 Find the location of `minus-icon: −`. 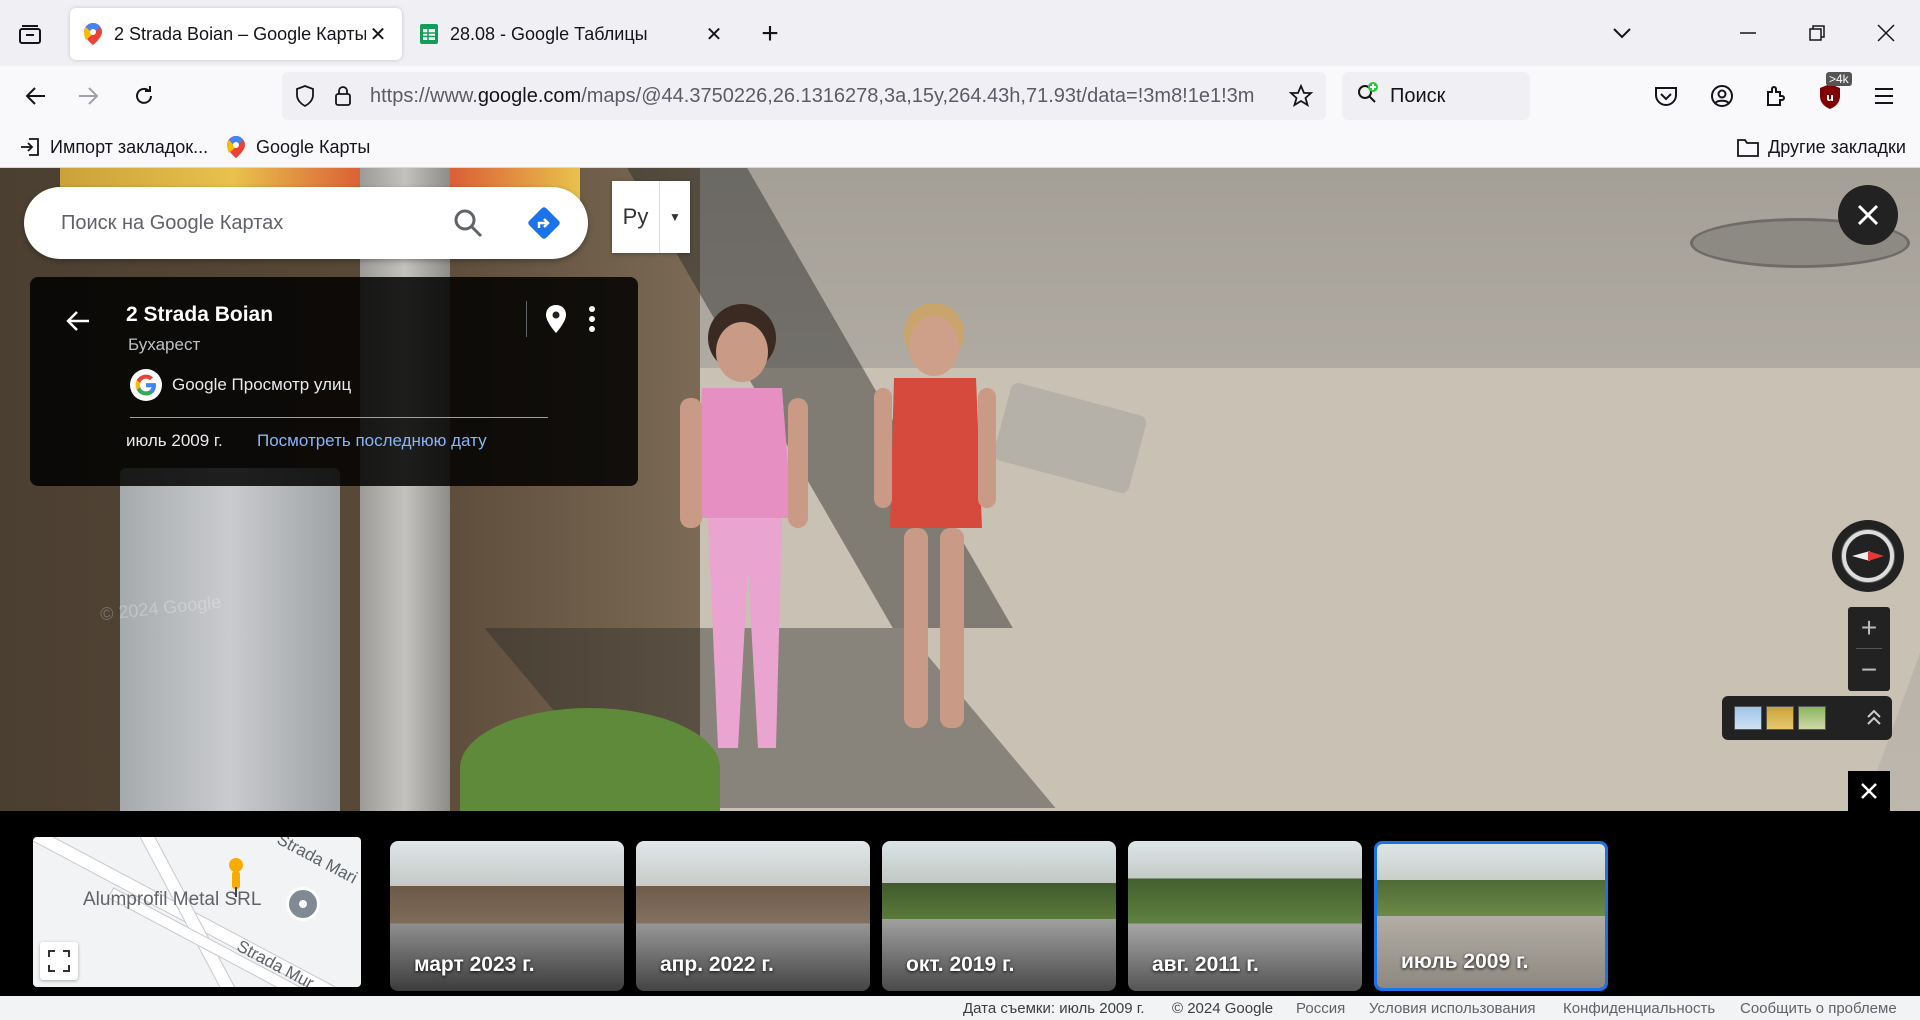

minus-icon: − is located at coordinates (1869, 669).